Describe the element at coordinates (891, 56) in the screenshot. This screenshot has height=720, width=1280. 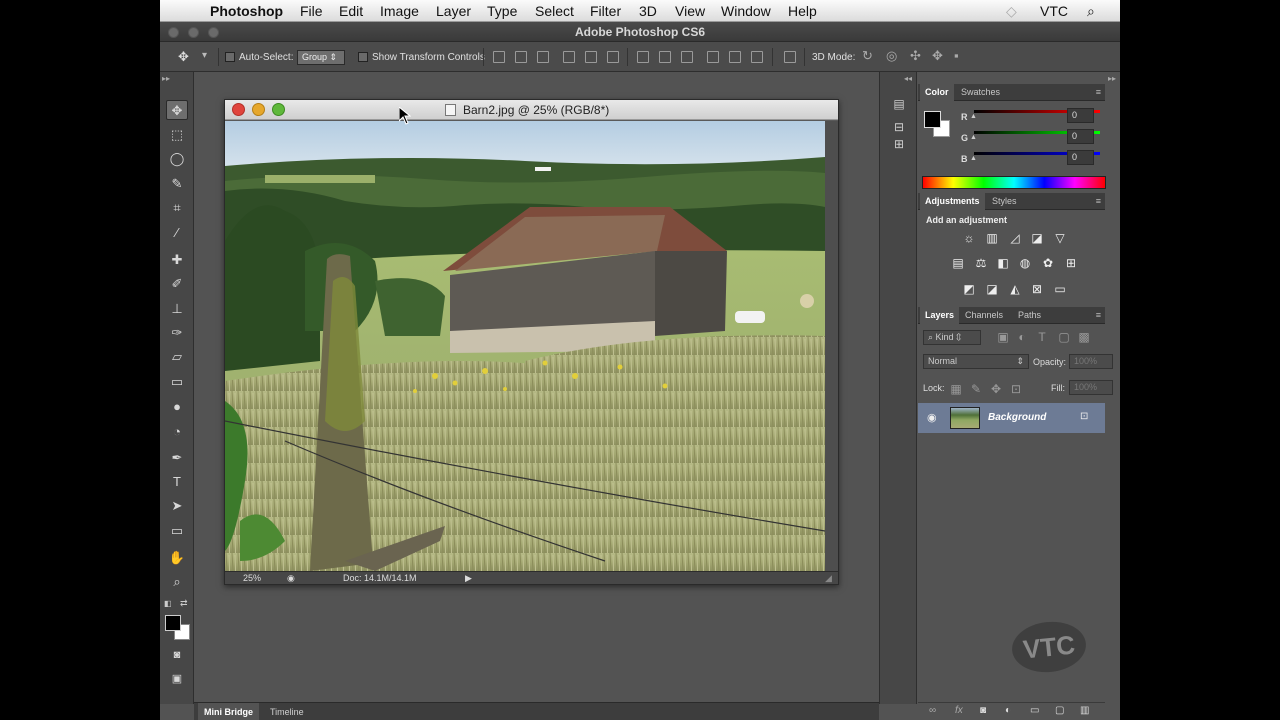
I see `3d-roll-icon: ◎` at that location.